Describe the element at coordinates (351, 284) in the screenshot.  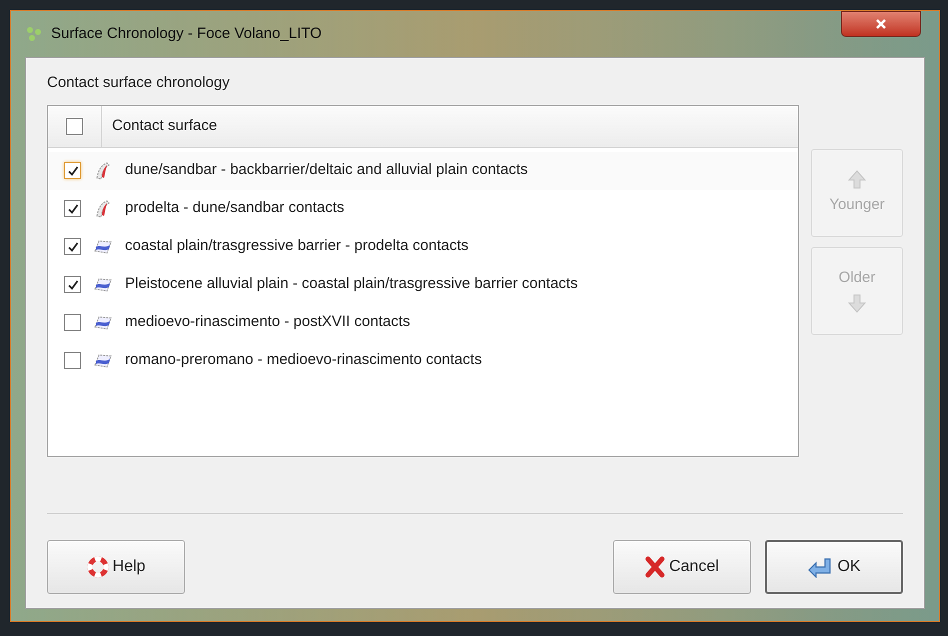
I see `item-label: Pleistocene alluvial plain - coastal plain/trasgressive barrier contacts` at that location.